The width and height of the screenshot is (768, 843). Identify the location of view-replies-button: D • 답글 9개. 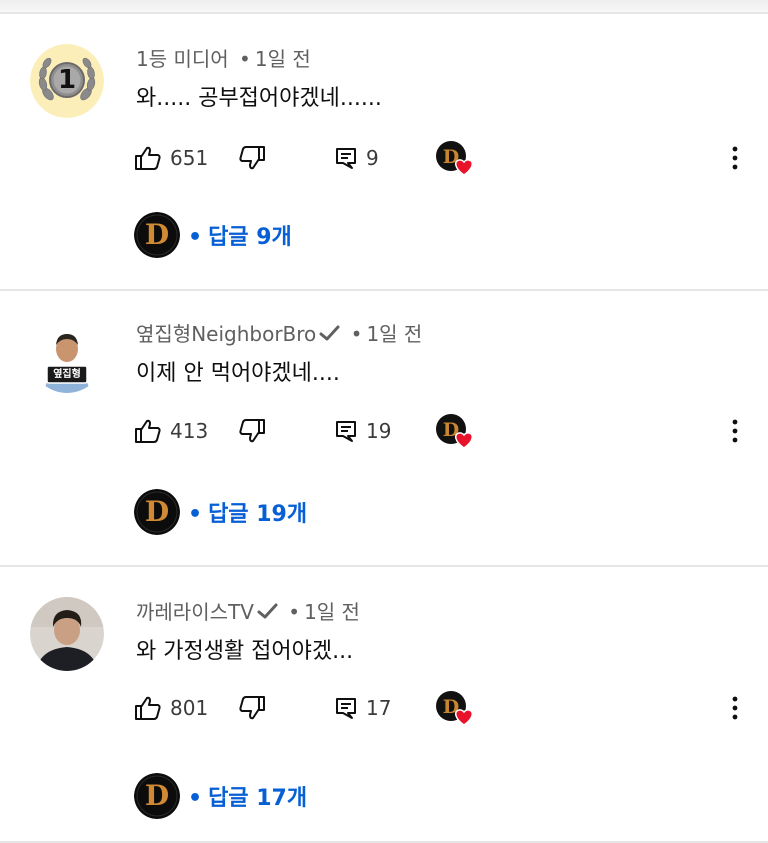
(213, 235).